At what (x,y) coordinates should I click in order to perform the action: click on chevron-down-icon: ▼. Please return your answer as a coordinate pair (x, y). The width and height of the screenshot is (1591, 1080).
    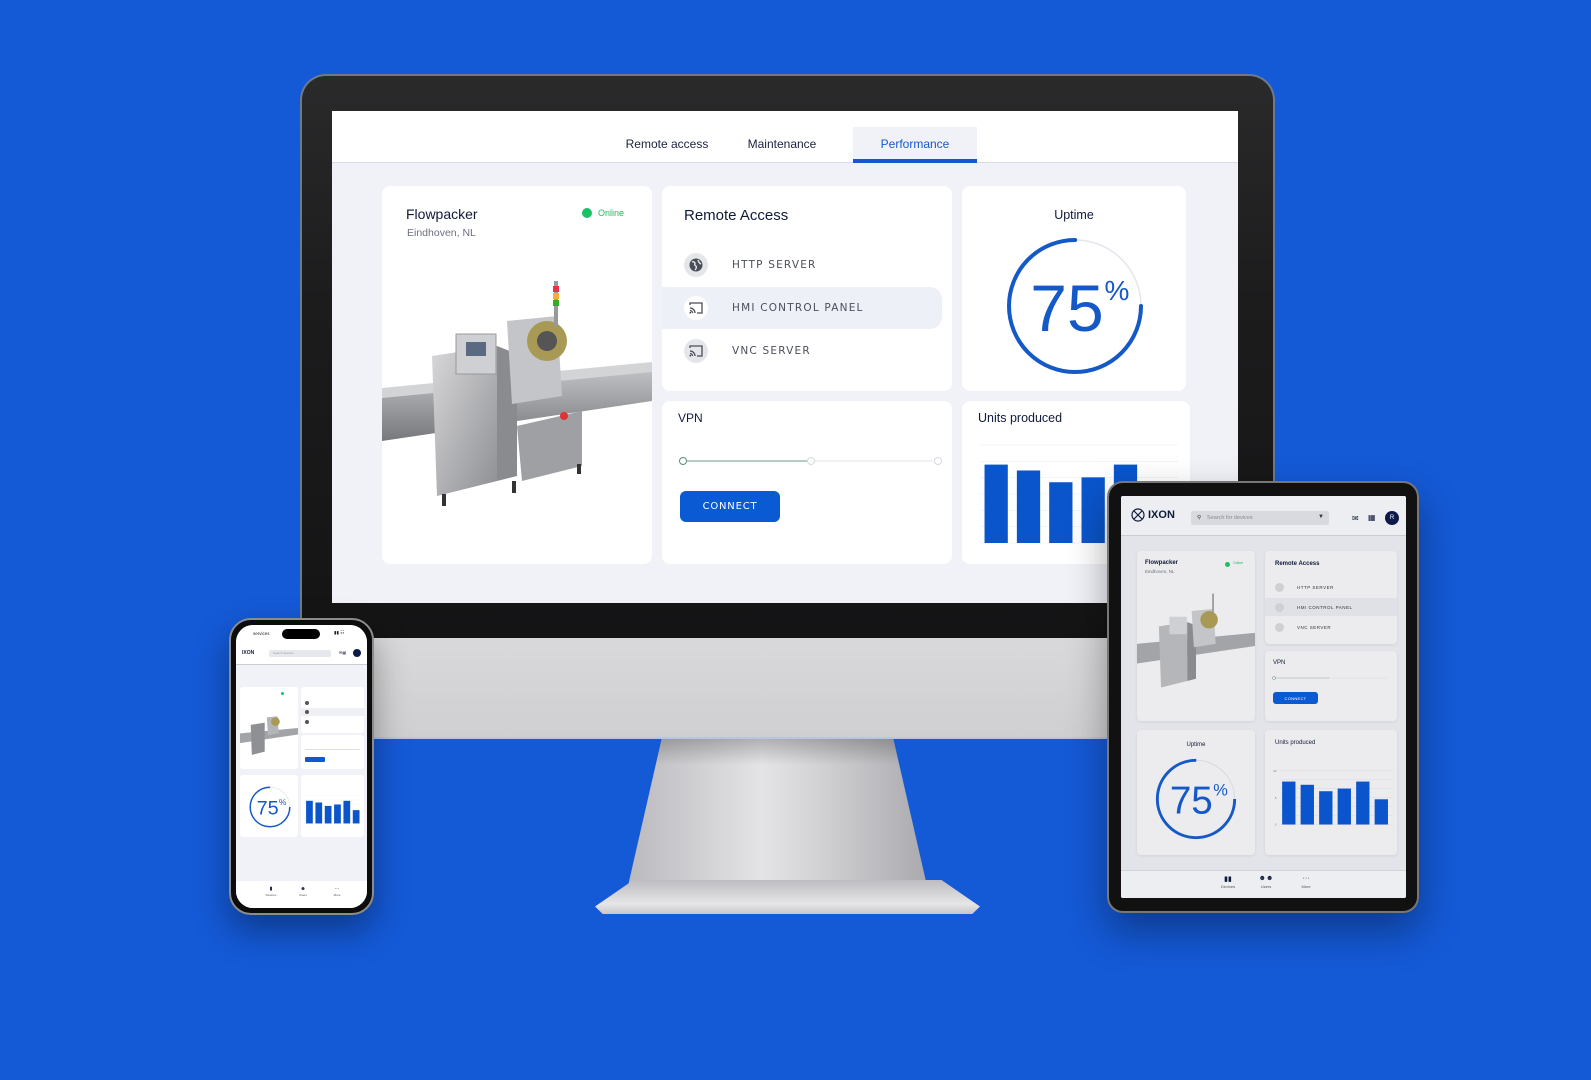
    Looking at the image, I should click on (1321, 517).